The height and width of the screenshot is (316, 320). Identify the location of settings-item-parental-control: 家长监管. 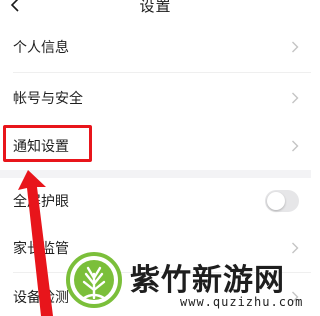
(155, 248).